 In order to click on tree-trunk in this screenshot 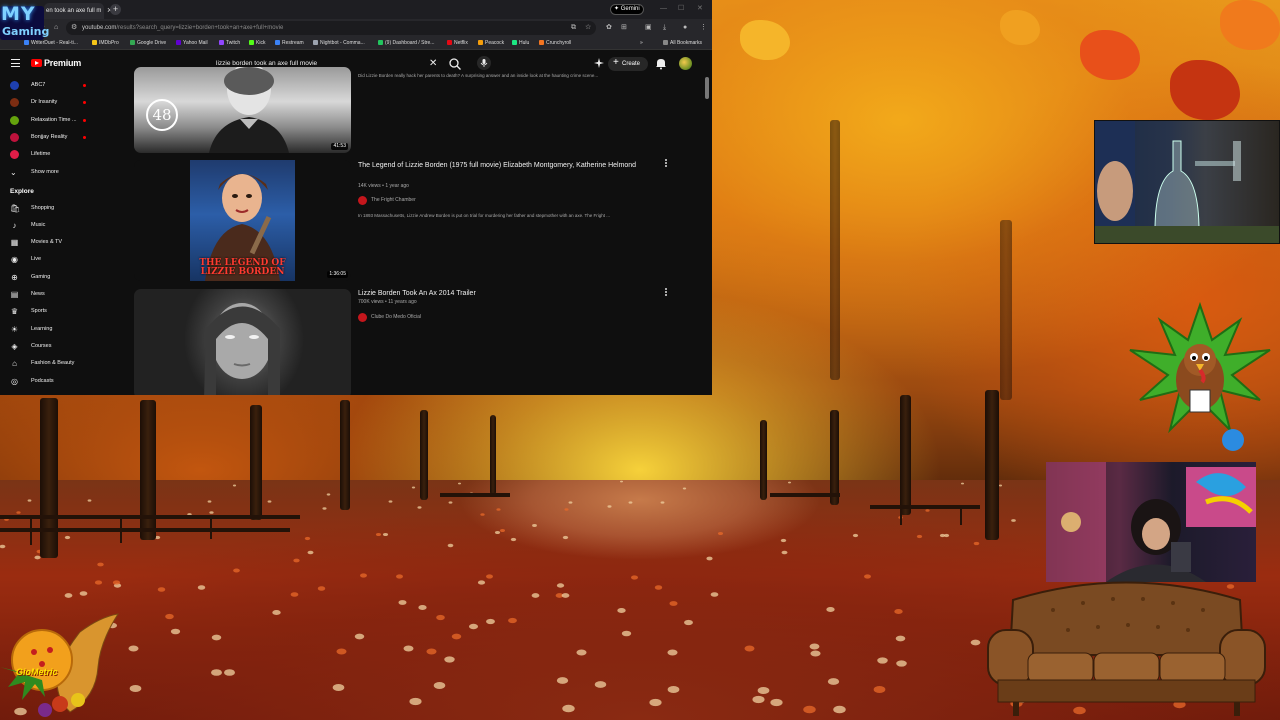, I will do `click(148, 470)`.